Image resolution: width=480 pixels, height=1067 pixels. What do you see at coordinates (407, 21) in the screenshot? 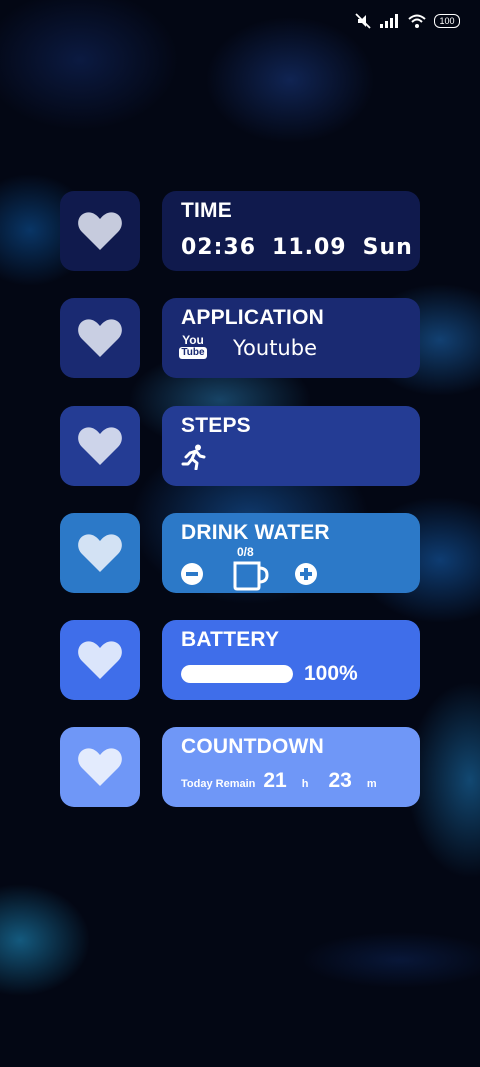
I see `status-bar: 100` at bounding box center [407, 21].